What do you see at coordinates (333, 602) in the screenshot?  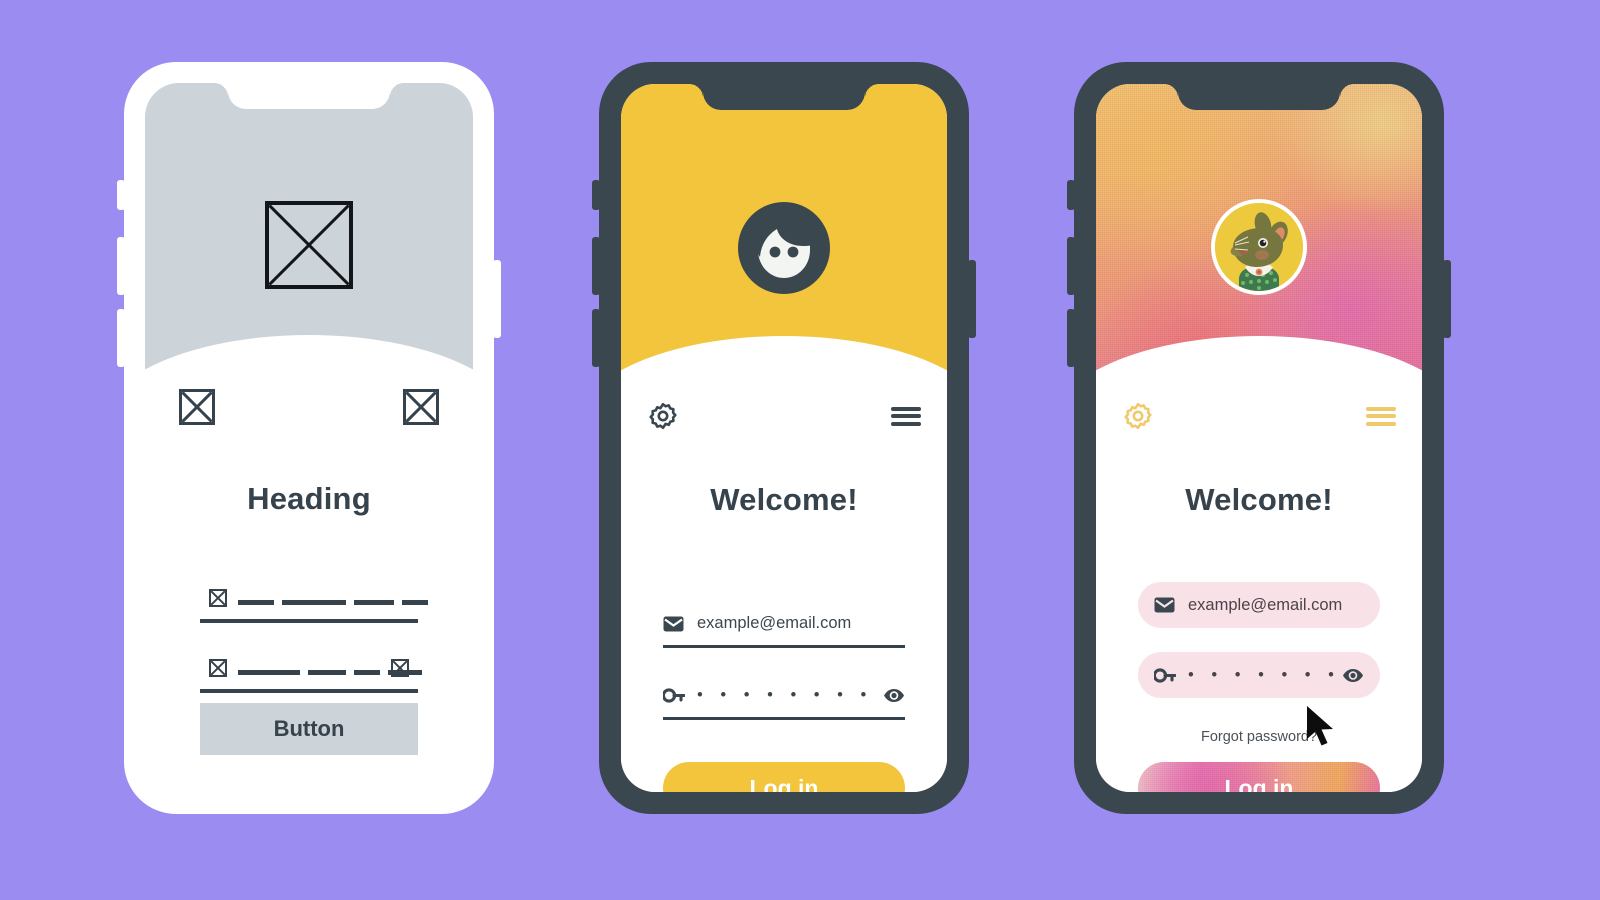 I see `placeholder-dashes` at bounding box center [333, 602].